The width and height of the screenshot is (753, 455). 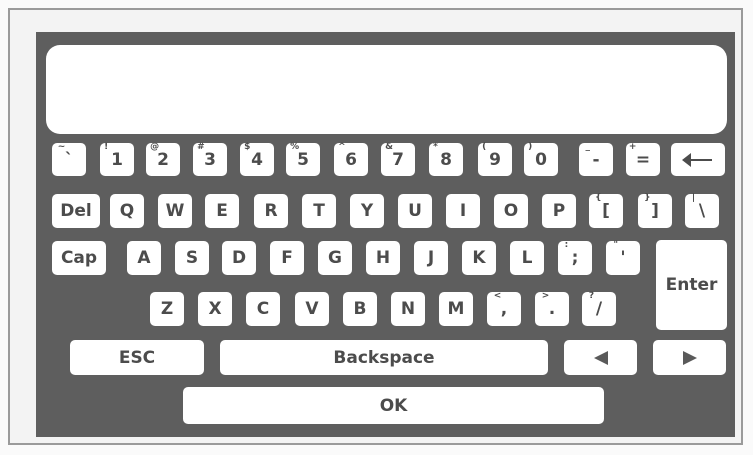 What do you see at coordinates (655, 210) in the screenshot?
I see `key-rbracket: }]` at bounding box center [655, 210].